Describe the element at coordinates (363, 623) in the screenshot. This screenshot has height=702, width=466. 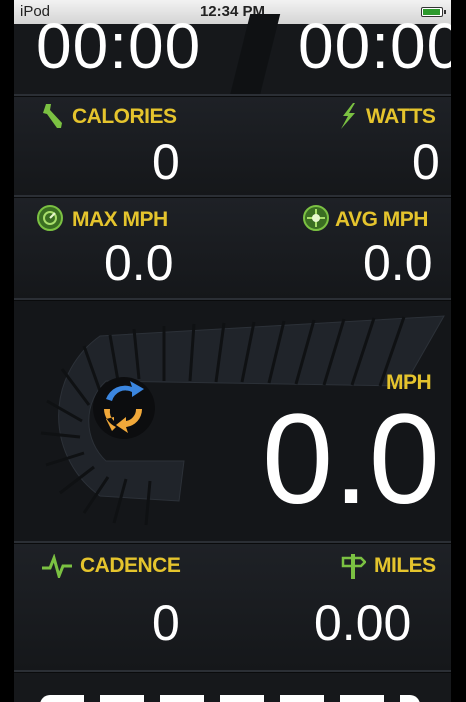
I see `miles-value: 0.00` at that location.